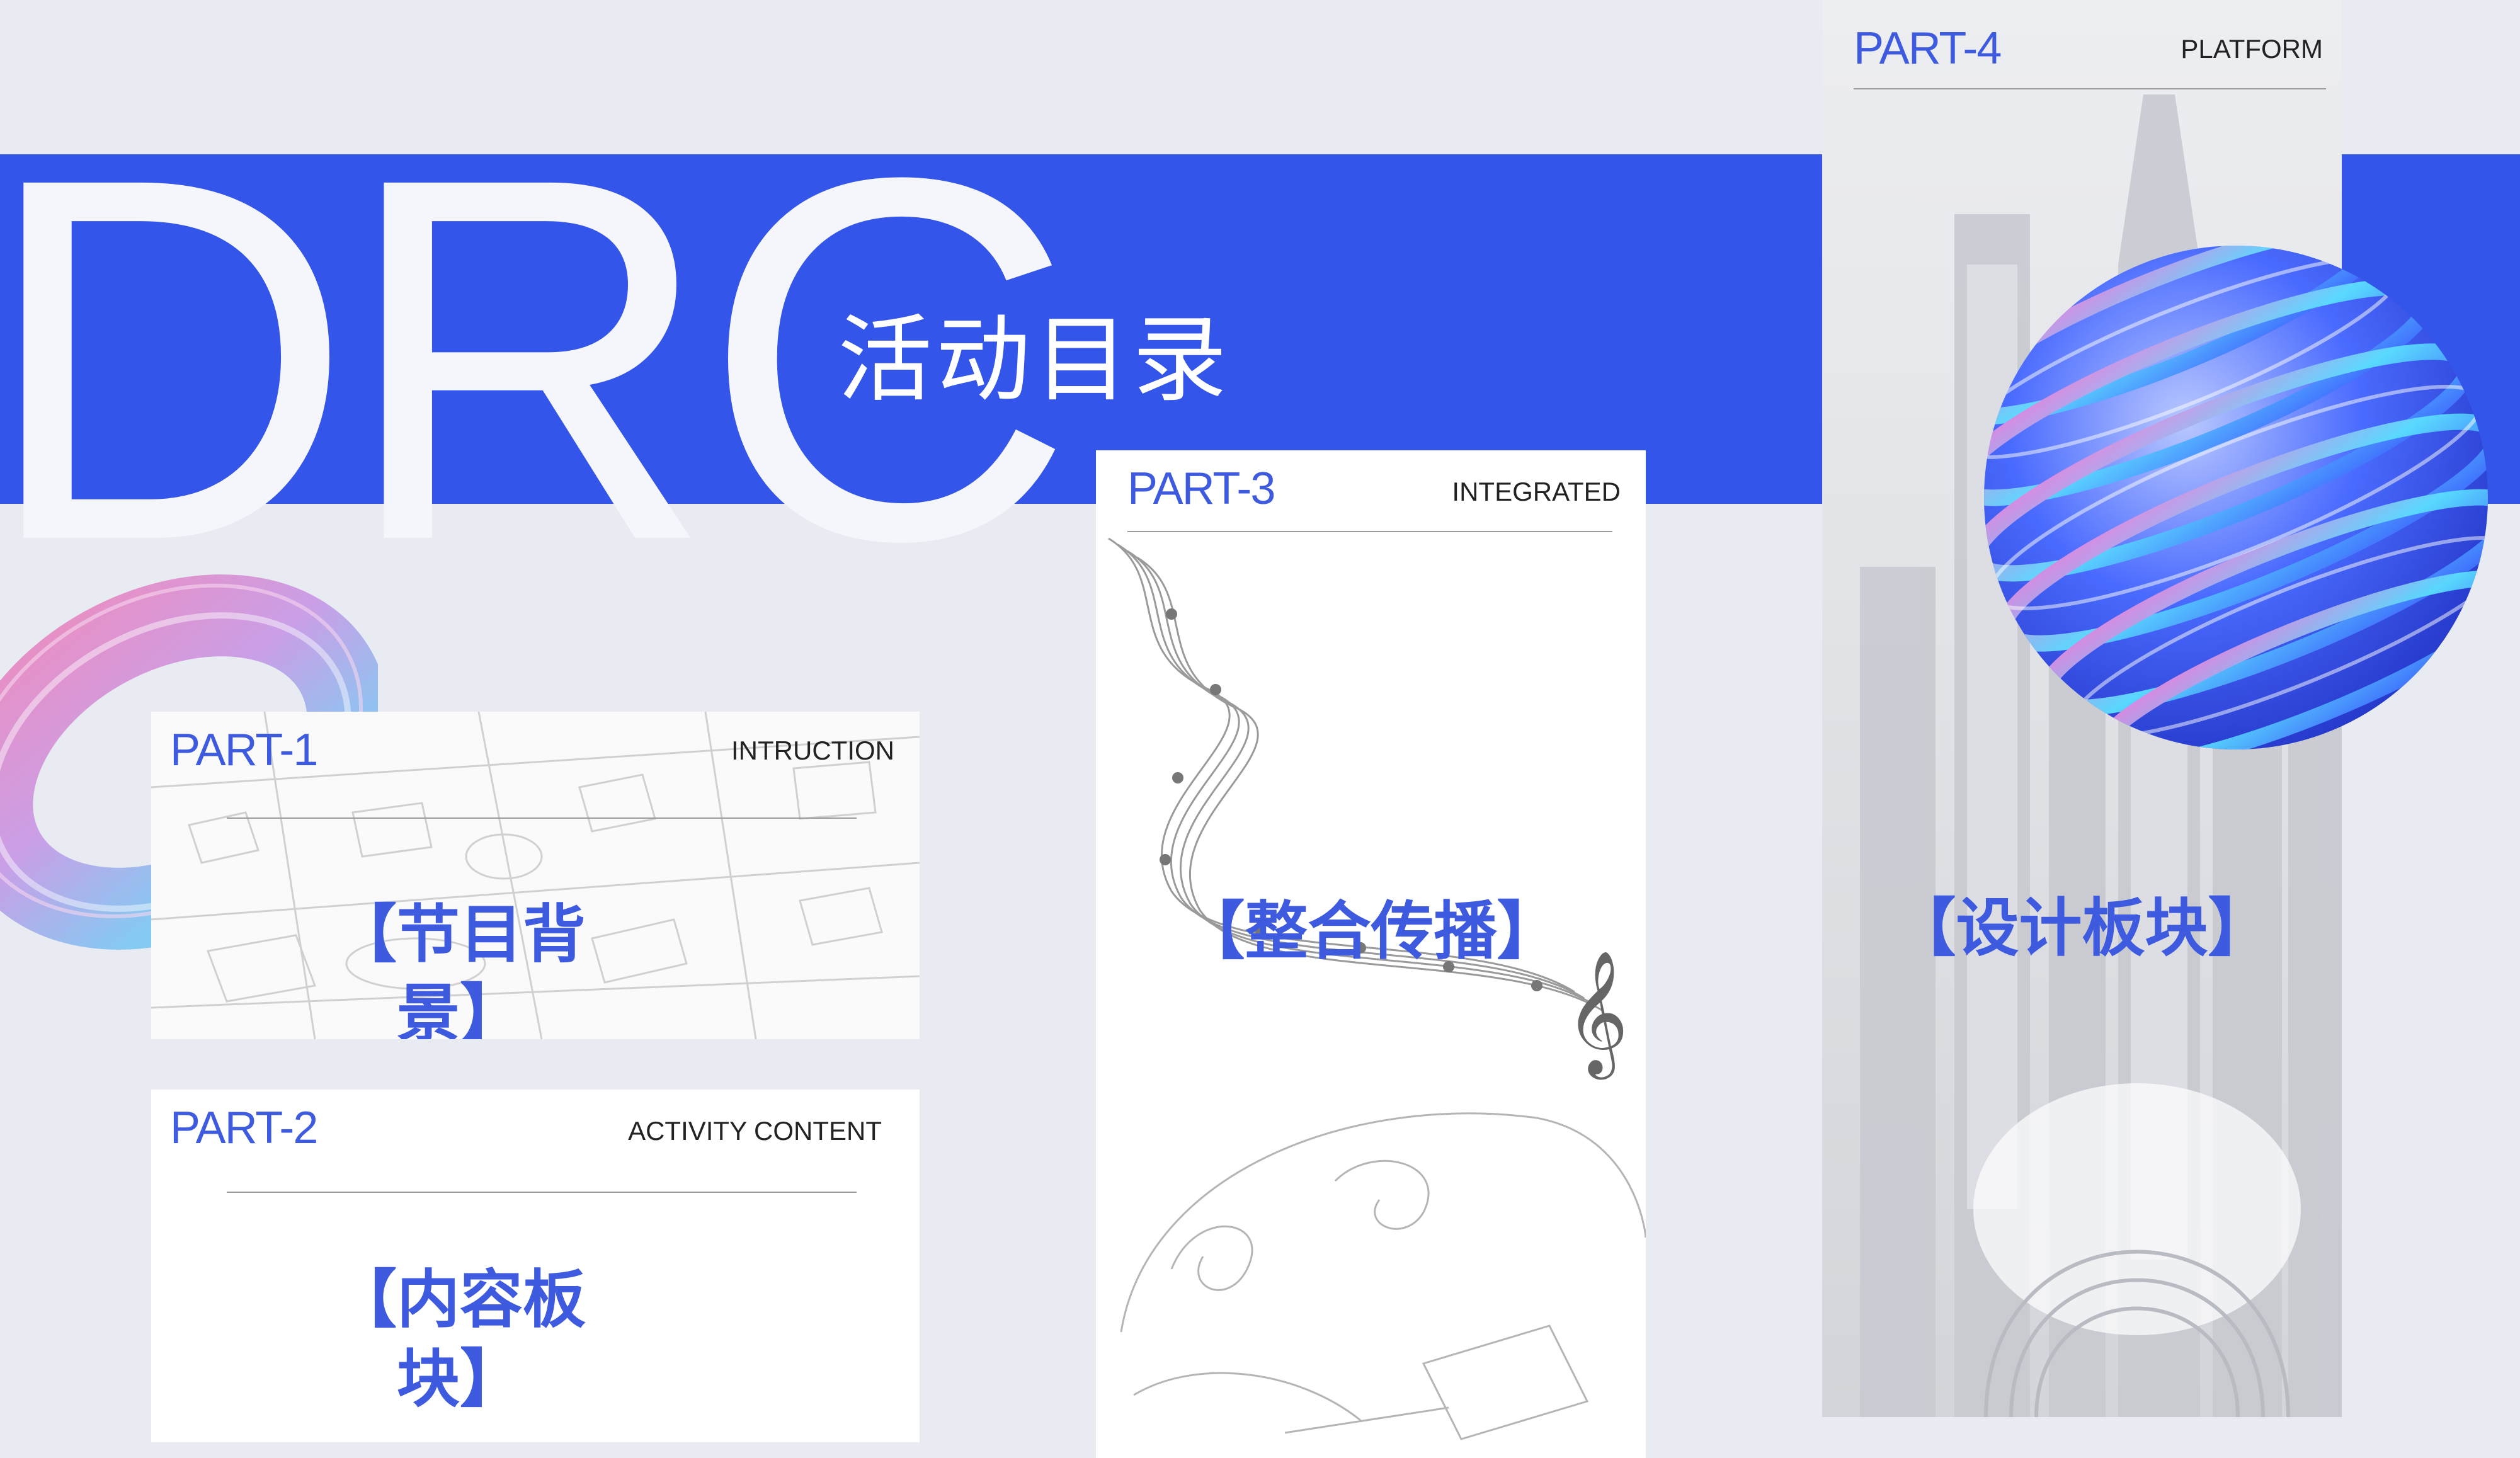  Describe the element at coordinates (2082, 928) in the screenshot. I see `part-4-title: 【设计板块】` at that location.